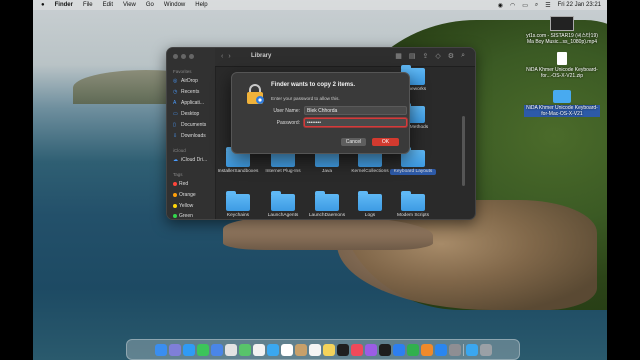 This screenshot has width=640, height=360. What do you see at coordinates (216, 349) in the screenshot?
I see `mail-app-icon` at bounding box center [216, 349].